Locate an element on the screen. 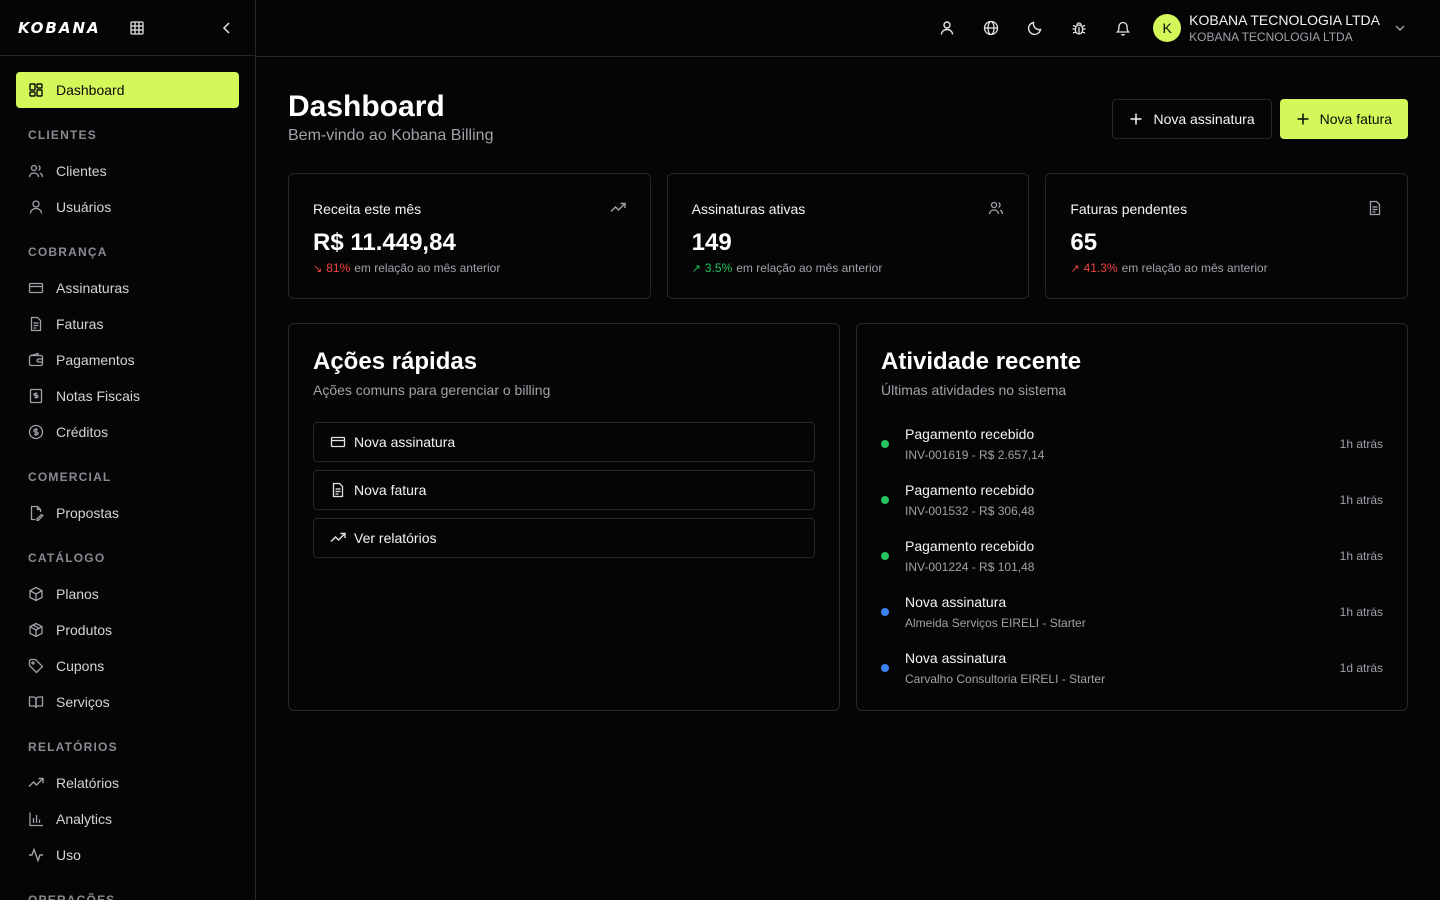 This screenshot has width=1440, height=900. sidebar-item-dashboard: Dashboard is located at coordinates (127, 90).